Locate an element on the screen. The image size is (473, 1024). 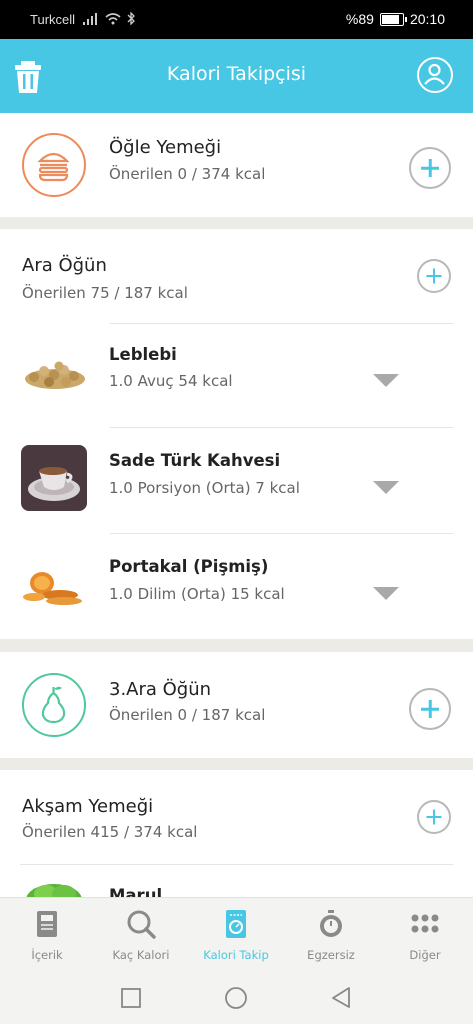
nav-label: Egzersiz is located at coordinates (331, 955).